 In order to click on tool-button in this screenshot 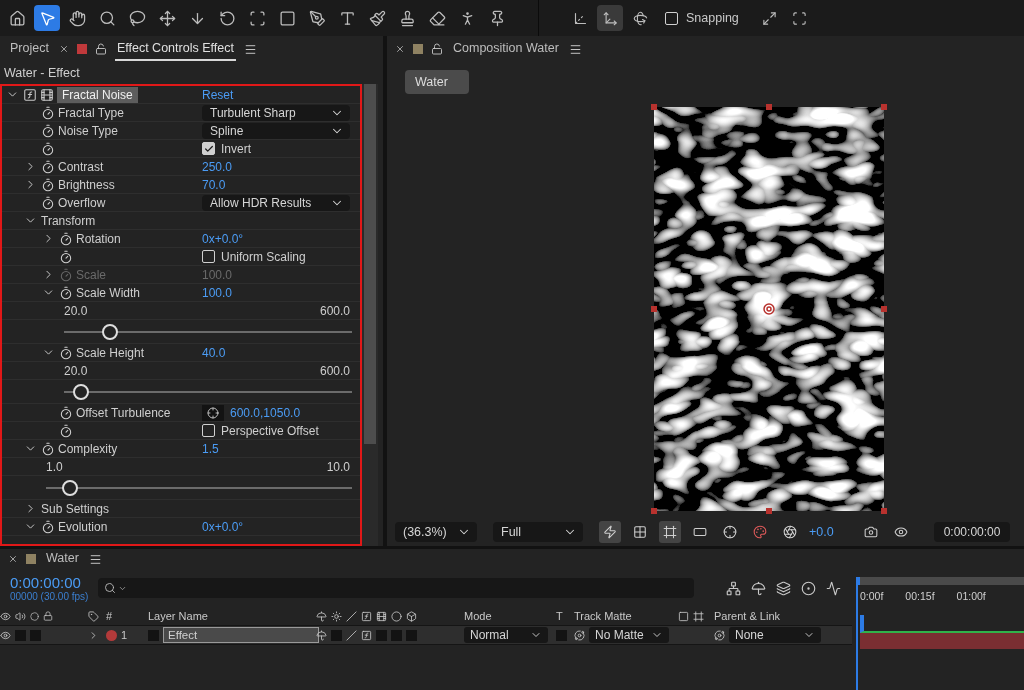, I will do `click(47, 18)`.